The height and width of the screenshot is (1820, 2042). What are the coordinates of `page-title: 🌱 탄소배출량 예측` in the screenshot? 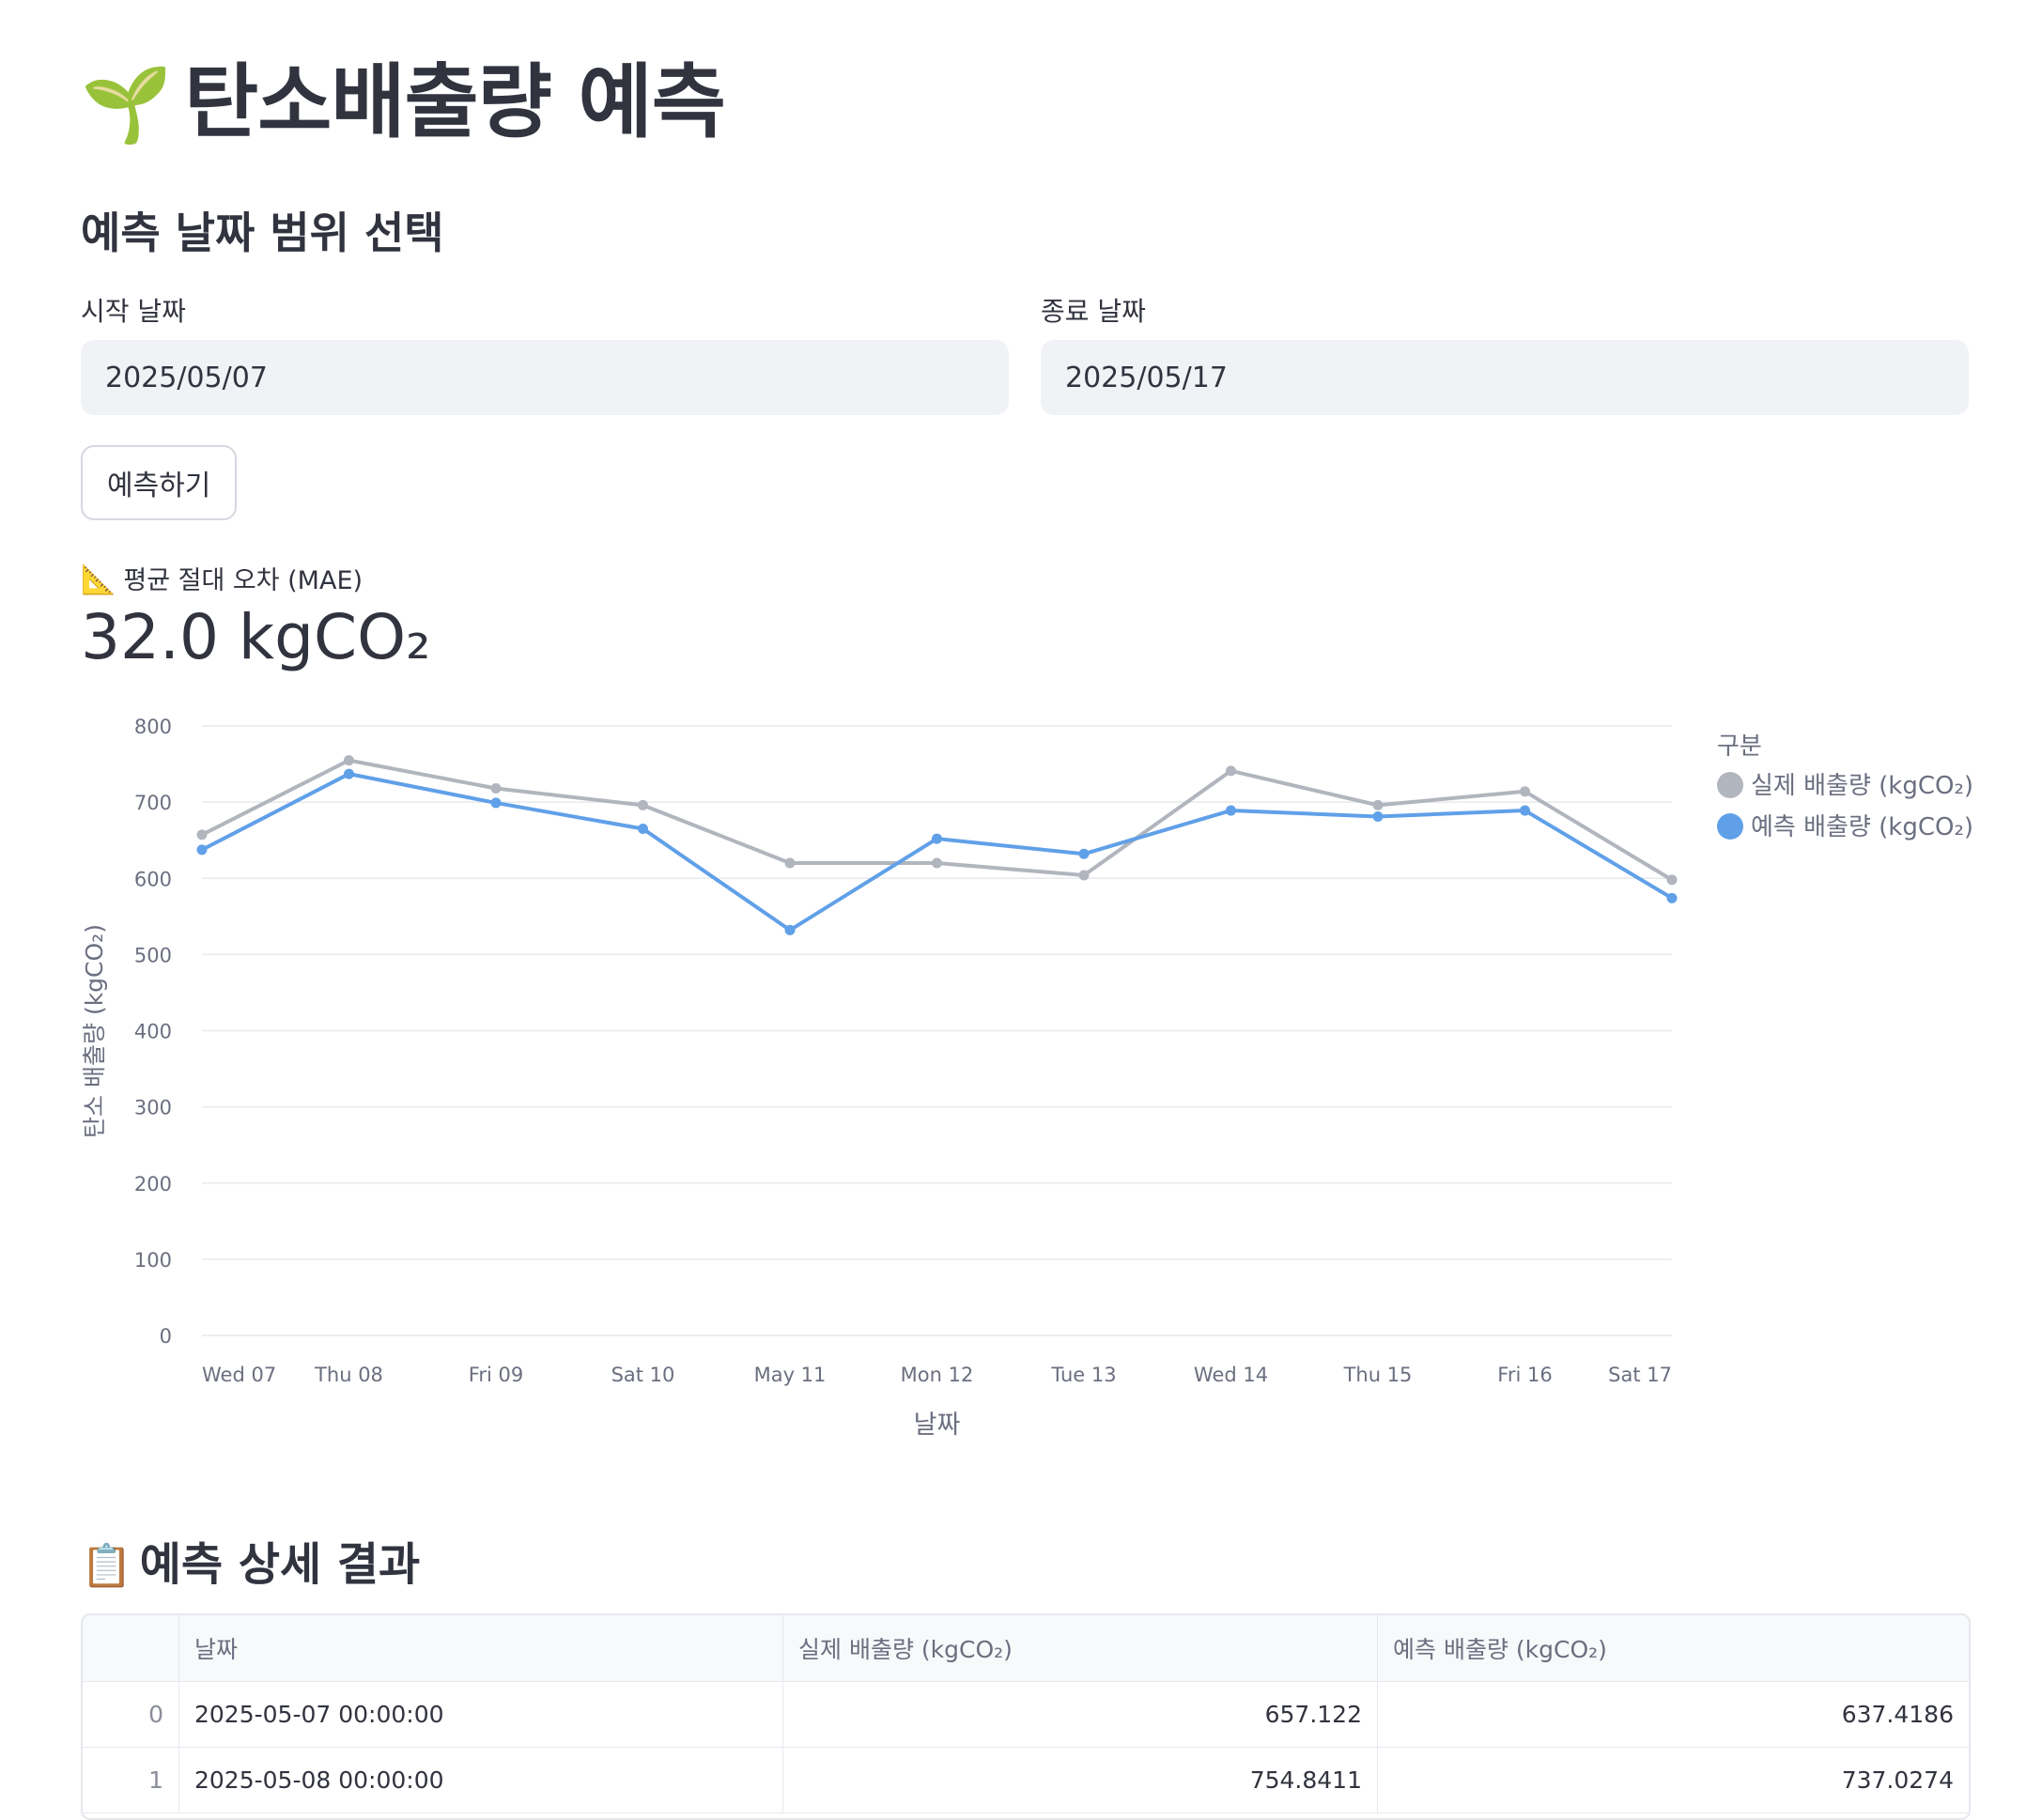 It's located at (403, 102).